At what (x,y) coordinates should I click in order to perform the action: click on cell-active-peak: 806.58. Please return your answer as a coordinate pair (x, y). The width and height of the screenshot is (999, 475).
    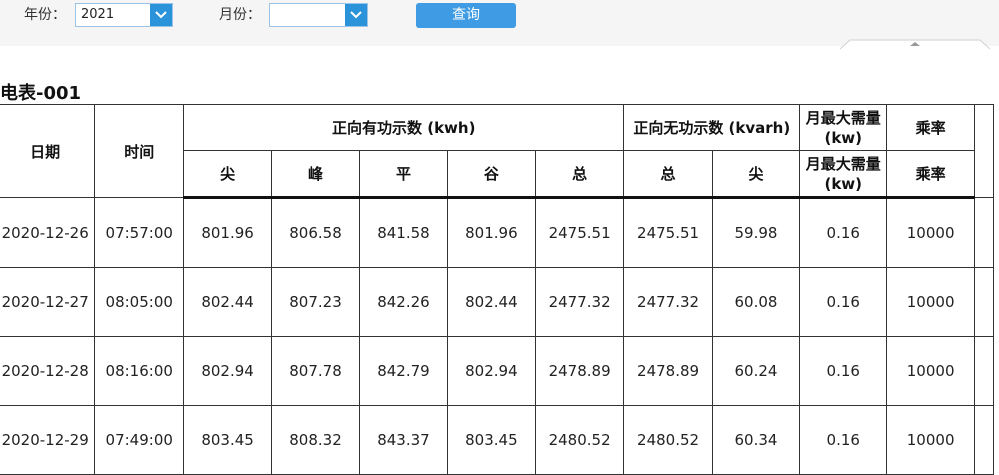
    Looking at the image, I should click on (315, 232).